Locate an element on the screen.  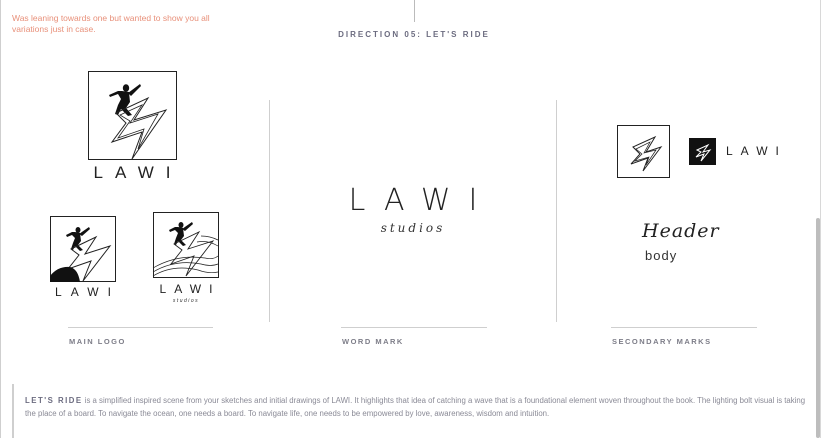
word-mark-sub: studios is located at coordinates (413, 228).